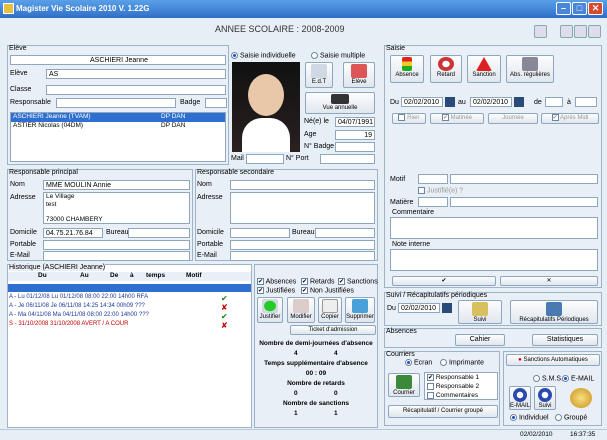 The width and height of the screenshot is (607, 440). What do you see at coordinates (571, 417) in the screenshot?
I see `groupe-radio: Groupé` at bounding box center [571, 417].